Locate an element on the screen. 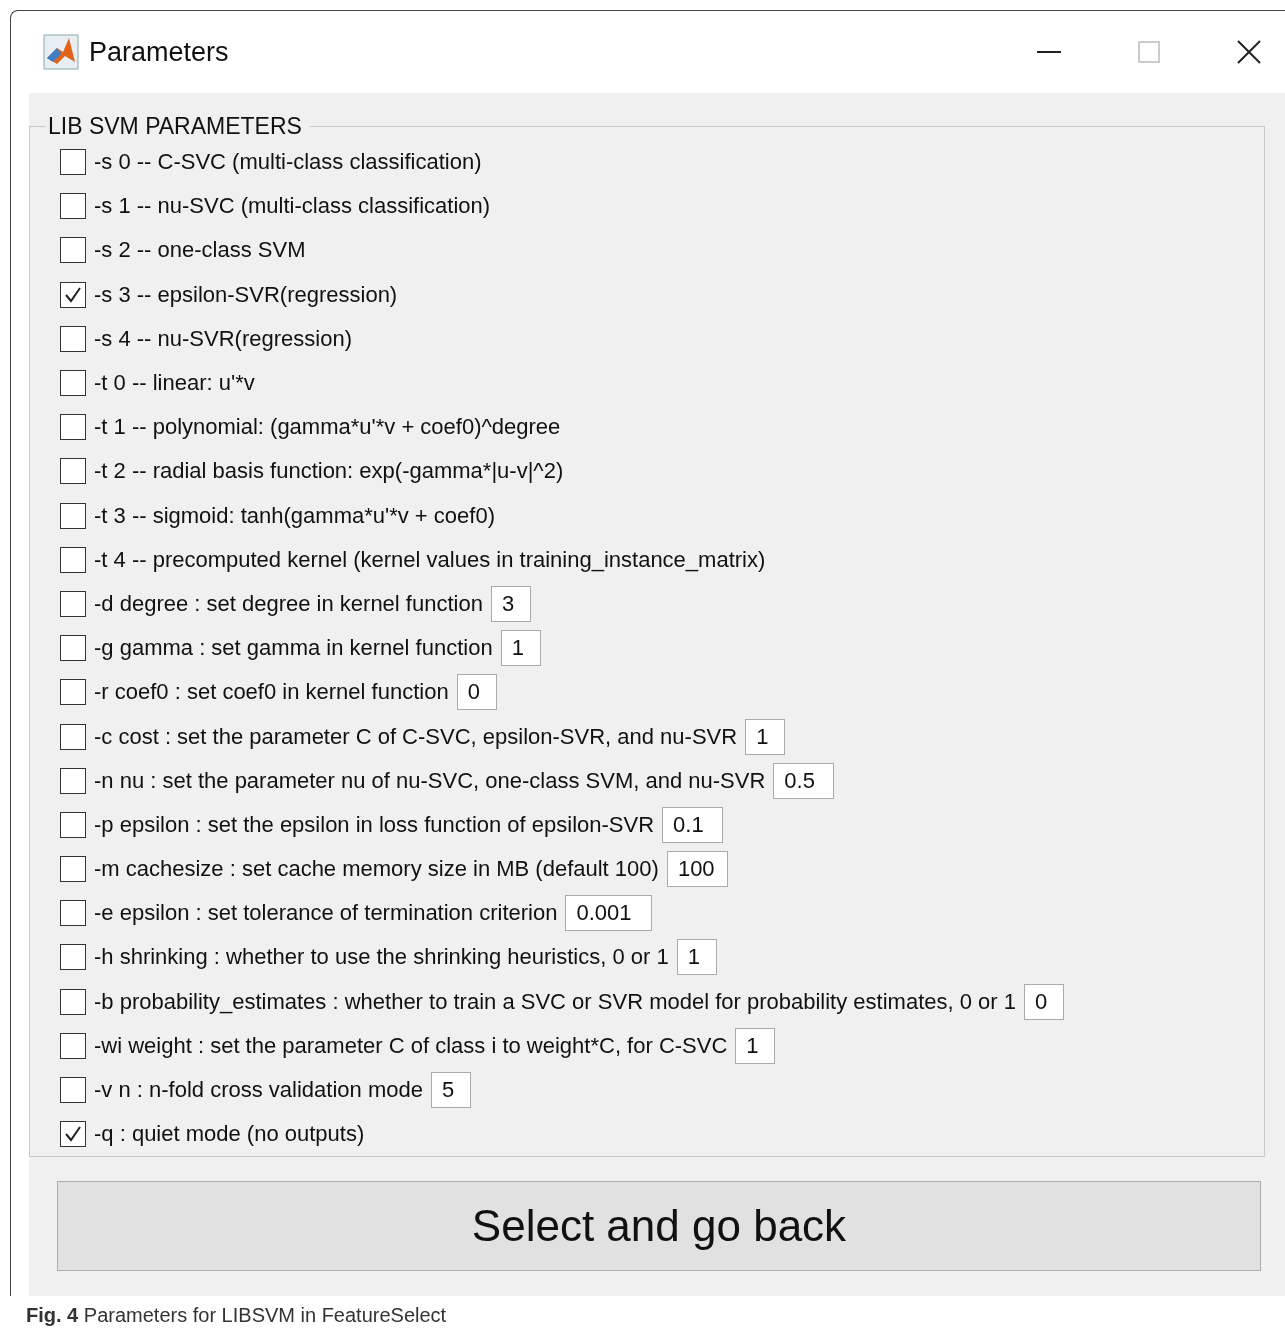 Image resolution: width=1285 pixels, height=1339 pixels. window-title: Parameters is located at coordinates (159, 52).